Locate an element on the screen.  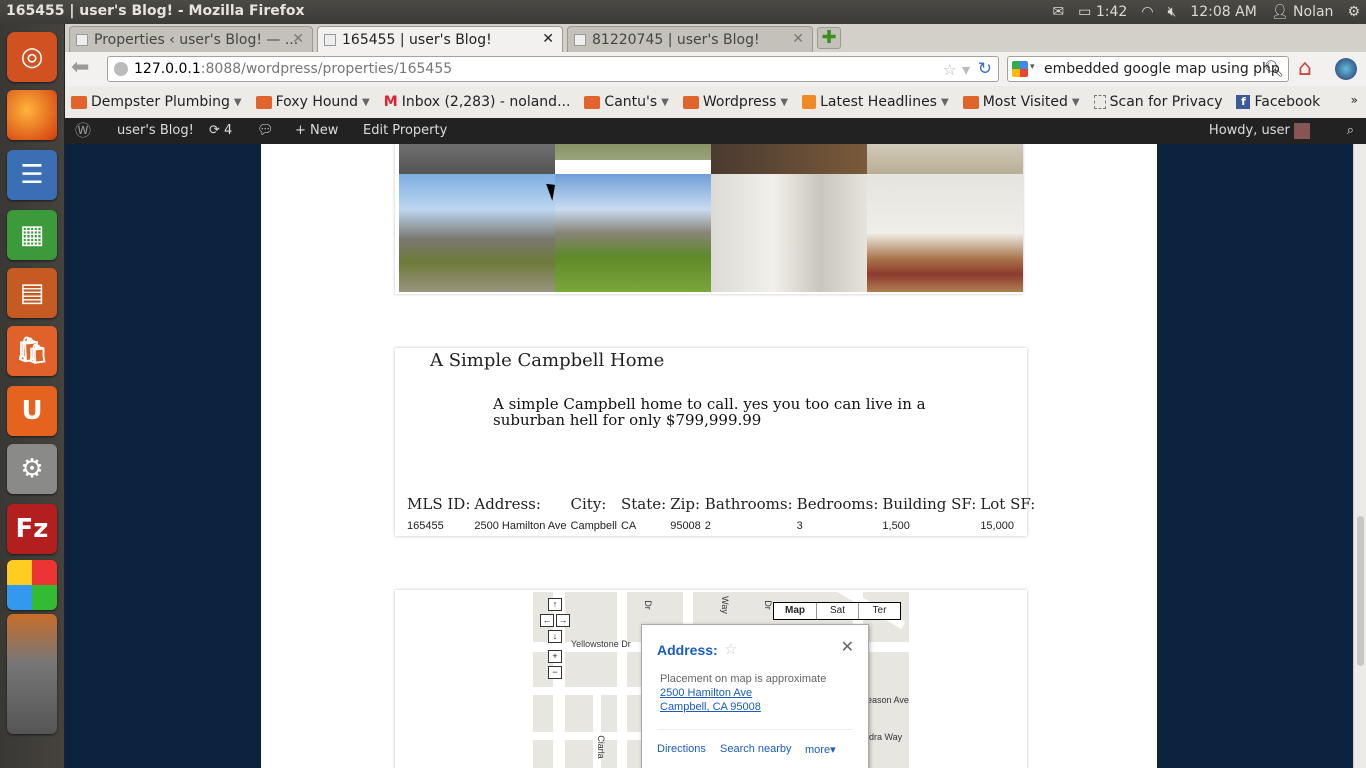
reload-icon: ↻ is located at coordinates (985, 69).